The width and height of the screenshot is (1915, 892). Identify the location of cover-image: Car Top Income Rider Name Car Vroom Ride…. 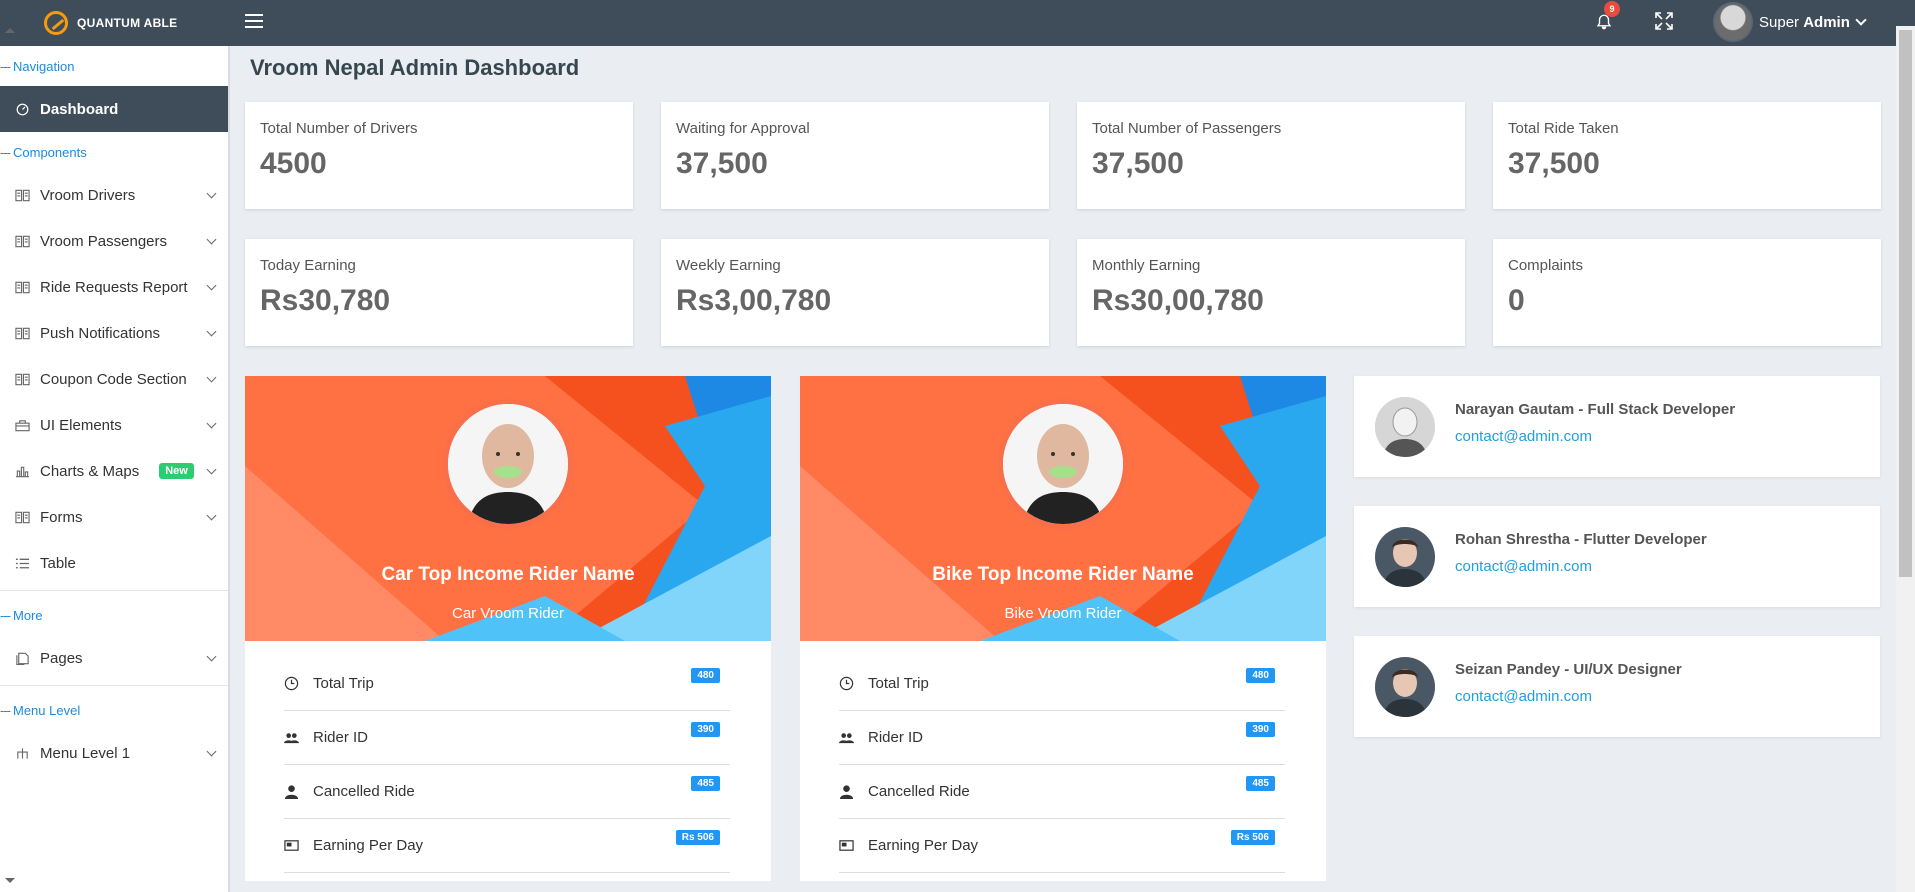
(508, 508).